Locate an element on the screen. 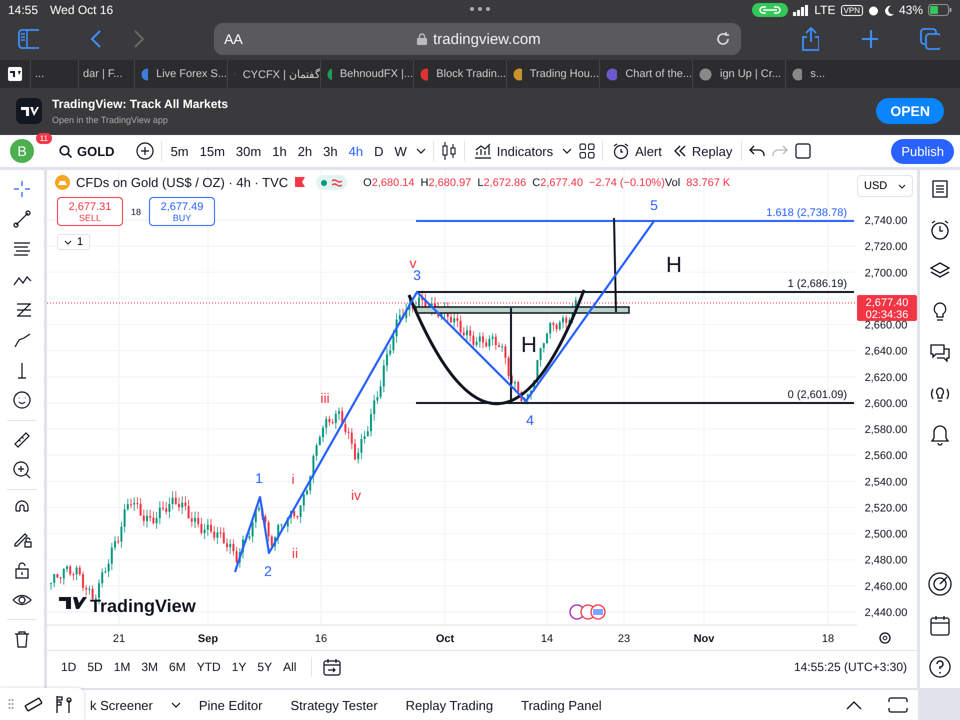 The image size is (960, 720). alarm-clock-icon is located at coordinates (940, 230).